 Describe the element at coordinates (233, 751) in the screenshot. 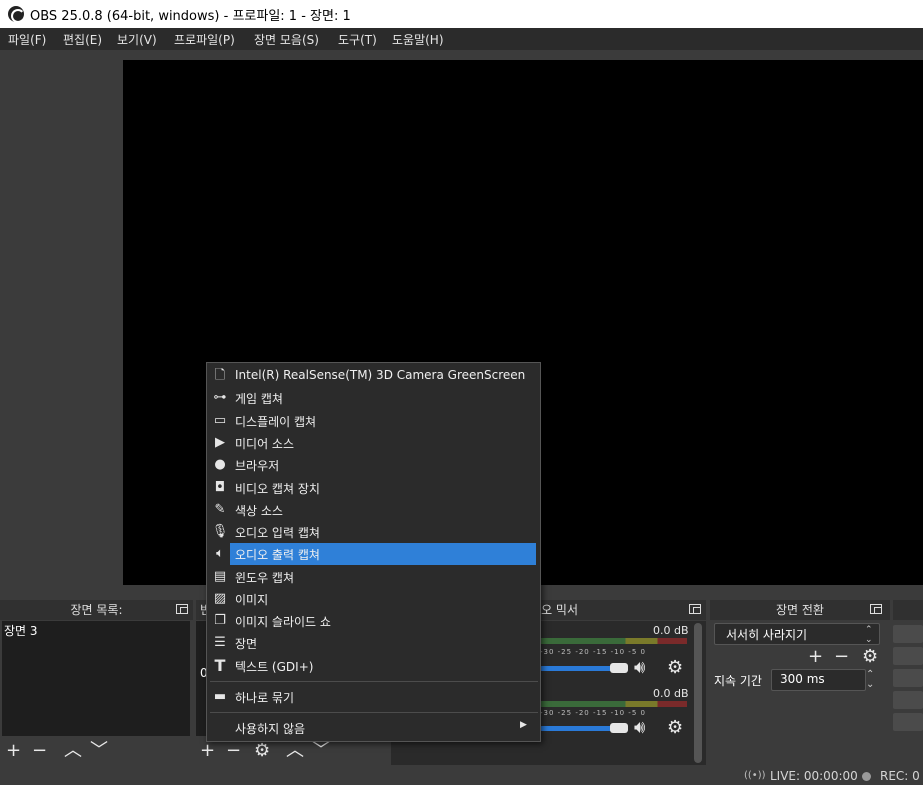

I see `remove-source-button: −` at that location.